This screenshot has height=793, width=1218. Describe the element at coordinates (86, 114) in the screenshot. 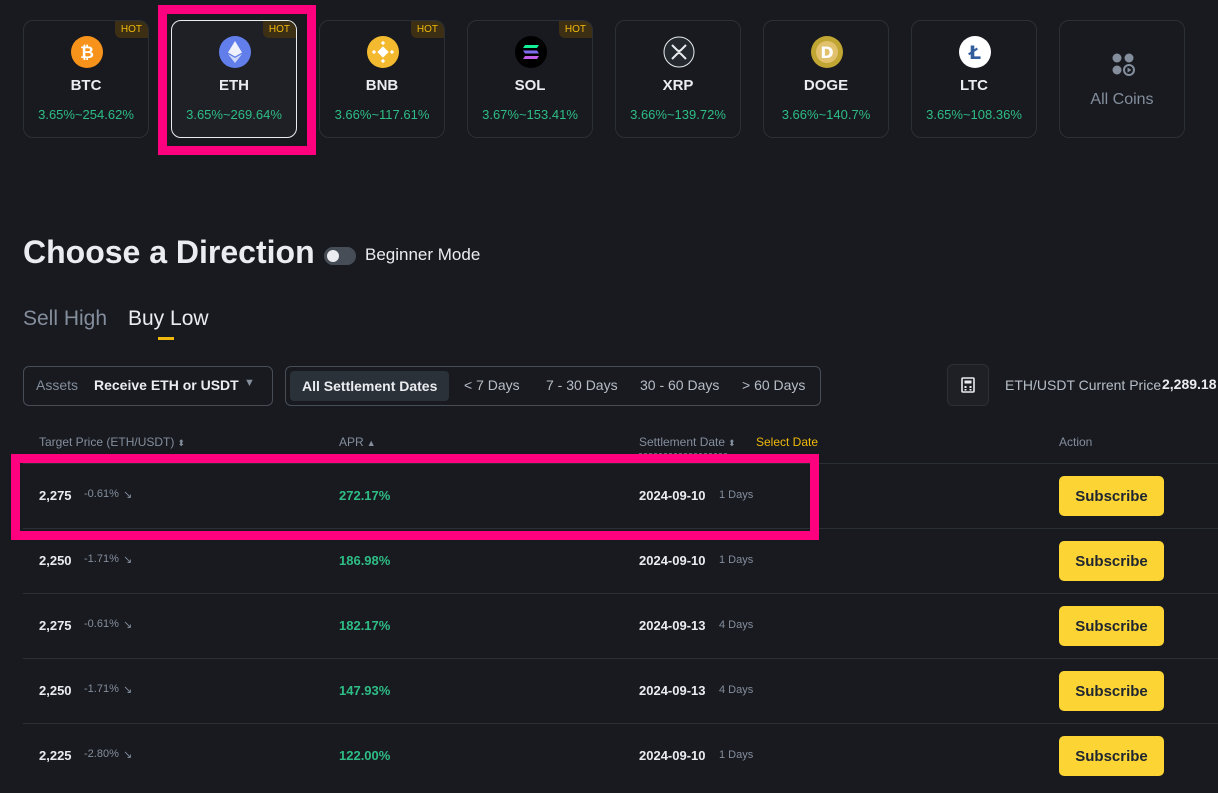

I see `coin-apr-range: 3.65%~254.62%` at that location.